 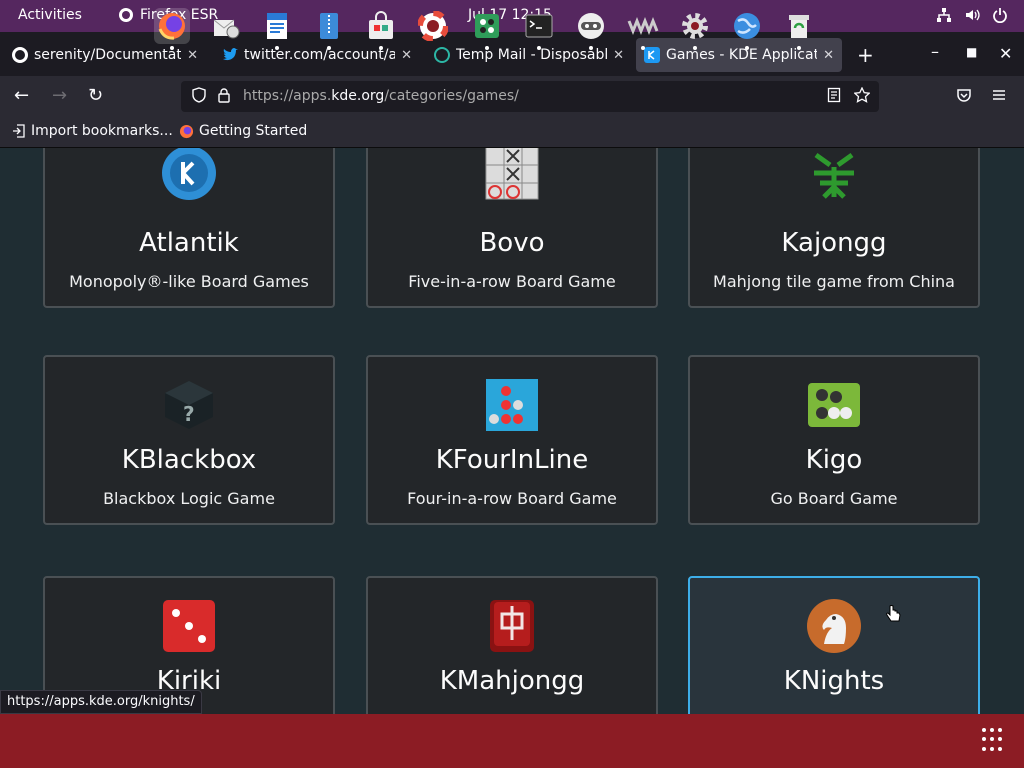 What do you see at coordinates (935, 51) in the screenshot?
I see `minimize-button: –` at bounding box center [935, 51].